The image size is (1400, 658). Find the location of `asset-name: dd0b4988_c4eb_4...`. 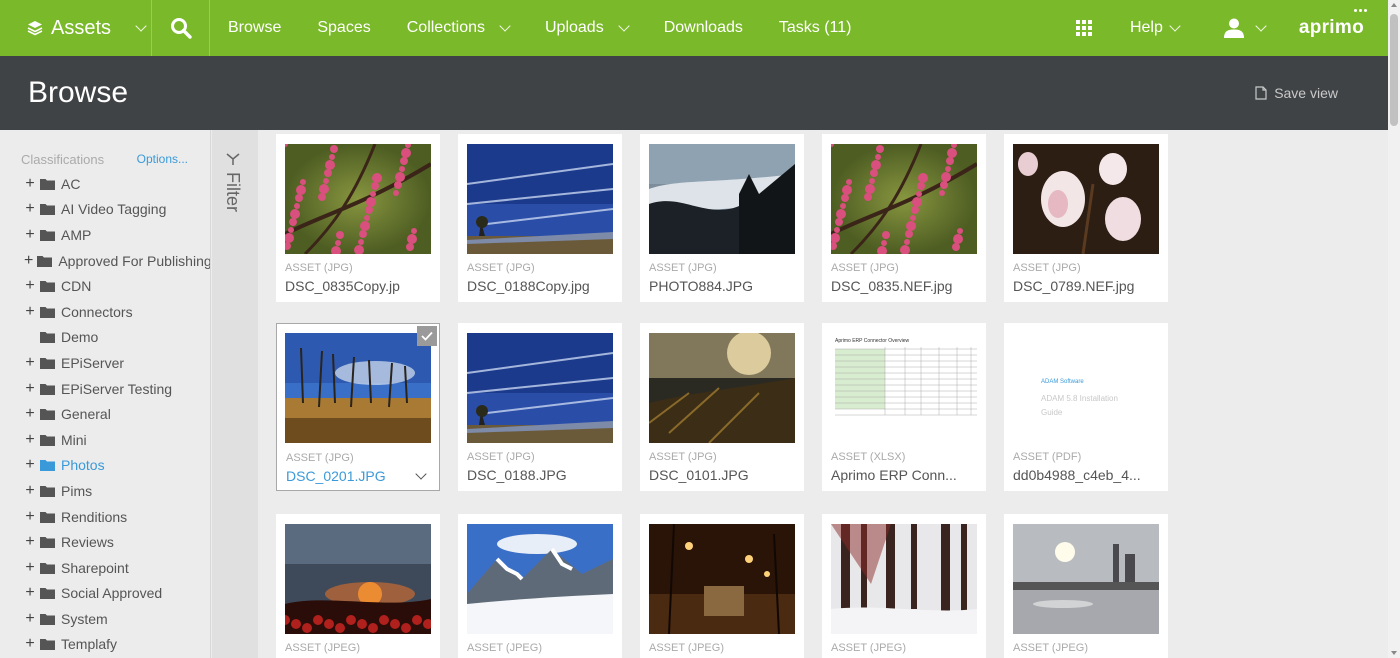

asset-name: dd0b4988_c4eb_4... is located at coordinates (1087, 475).